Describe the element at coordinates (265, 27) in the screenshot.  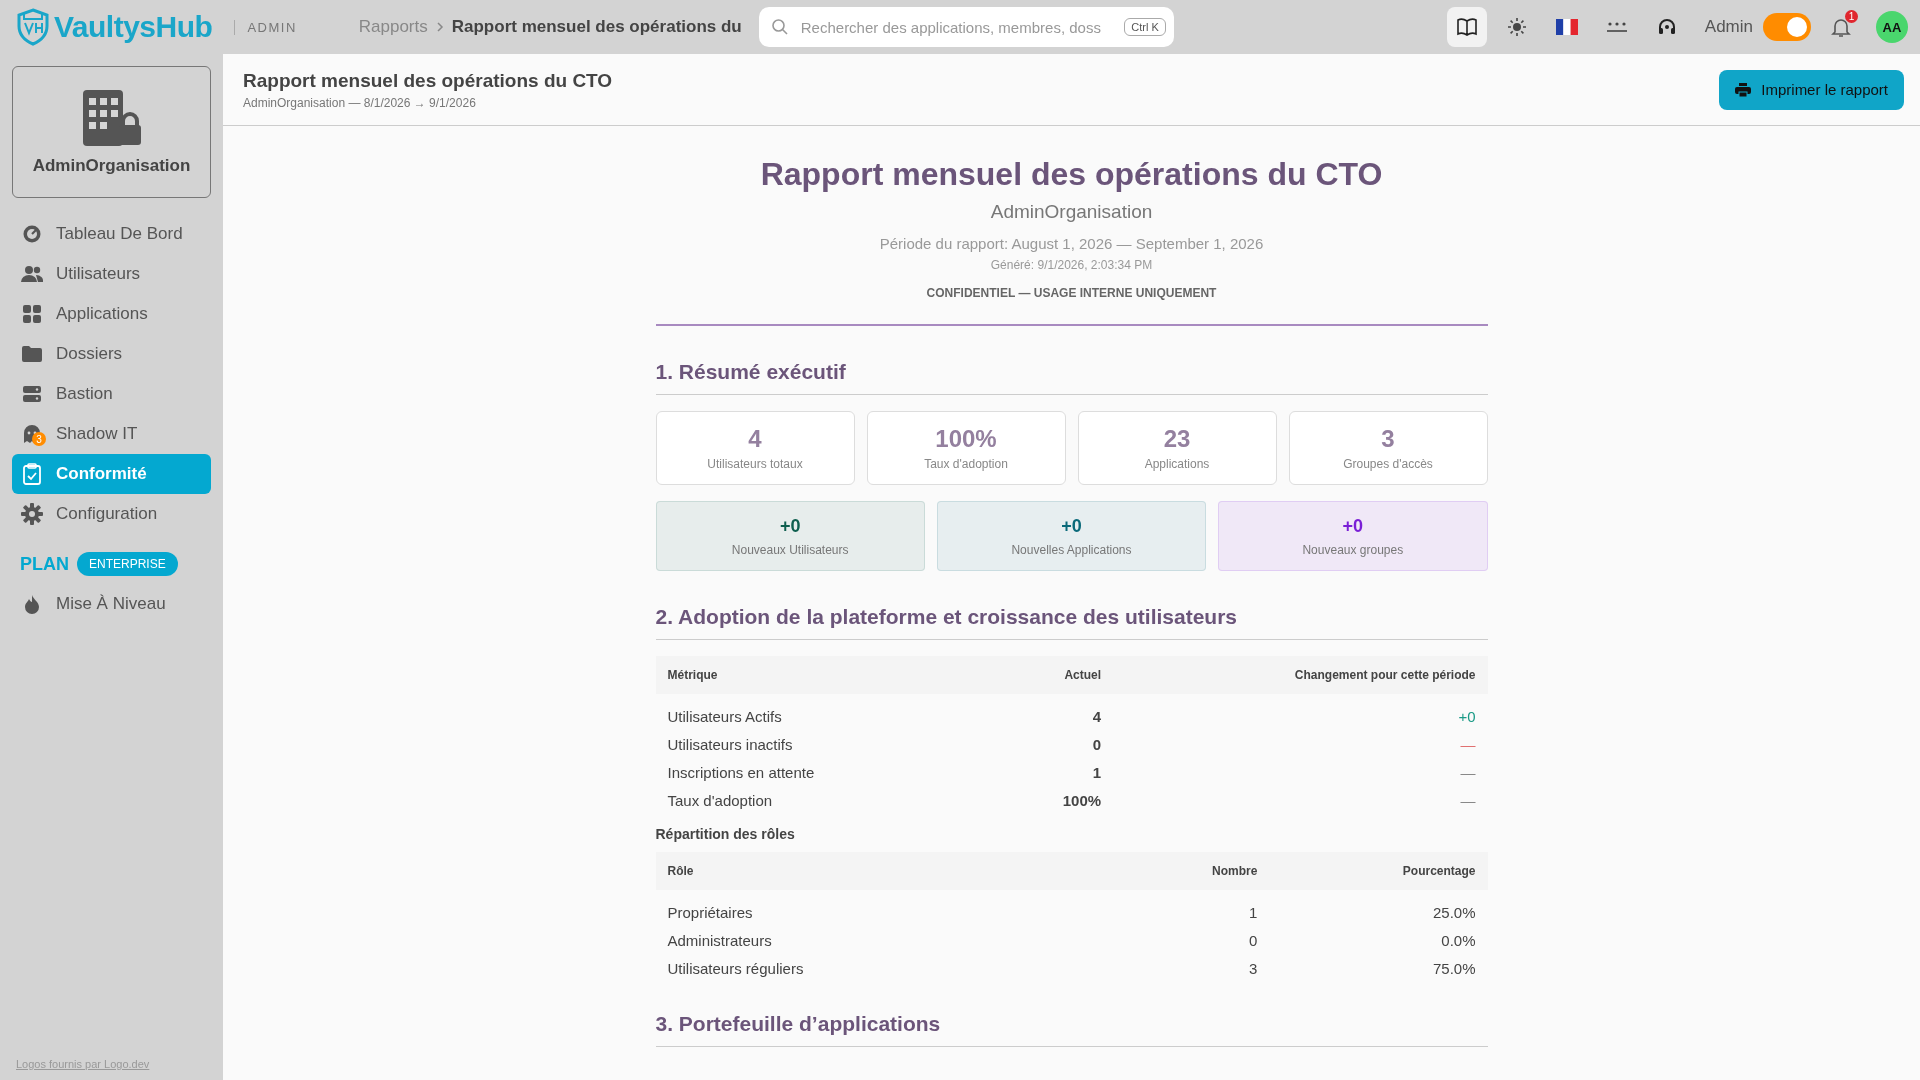
I see `section-label: ADMIN` at that location.